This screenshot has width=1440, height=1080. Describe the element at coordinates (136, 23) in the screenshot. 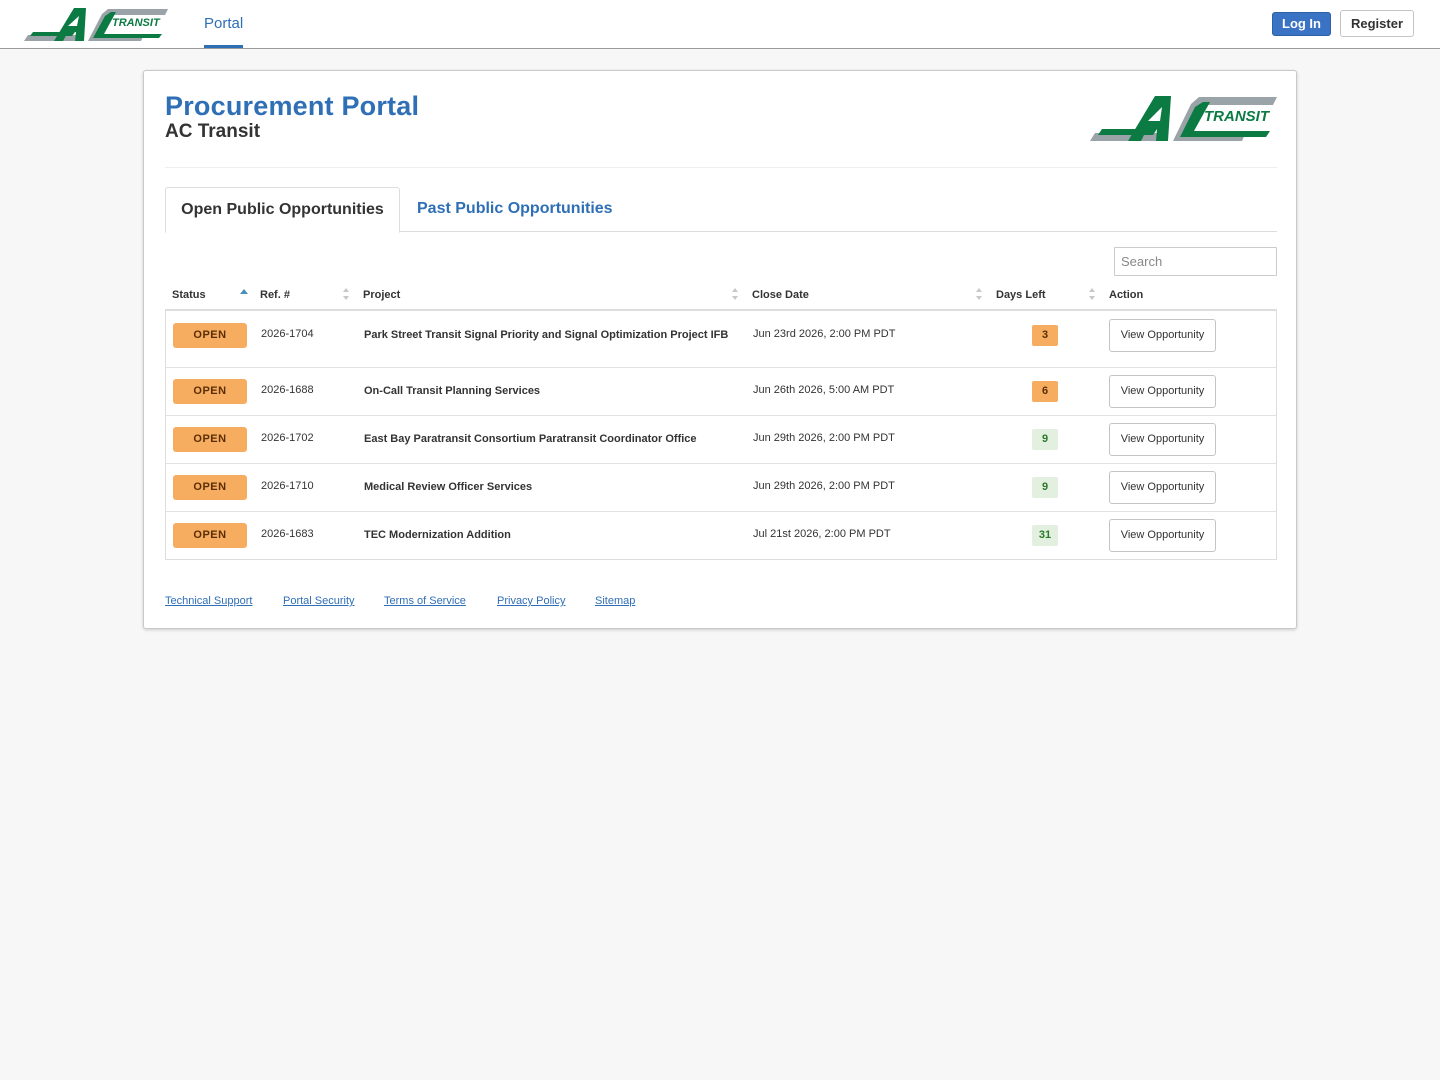

I see `logo-text: TRANSIT` at that location.